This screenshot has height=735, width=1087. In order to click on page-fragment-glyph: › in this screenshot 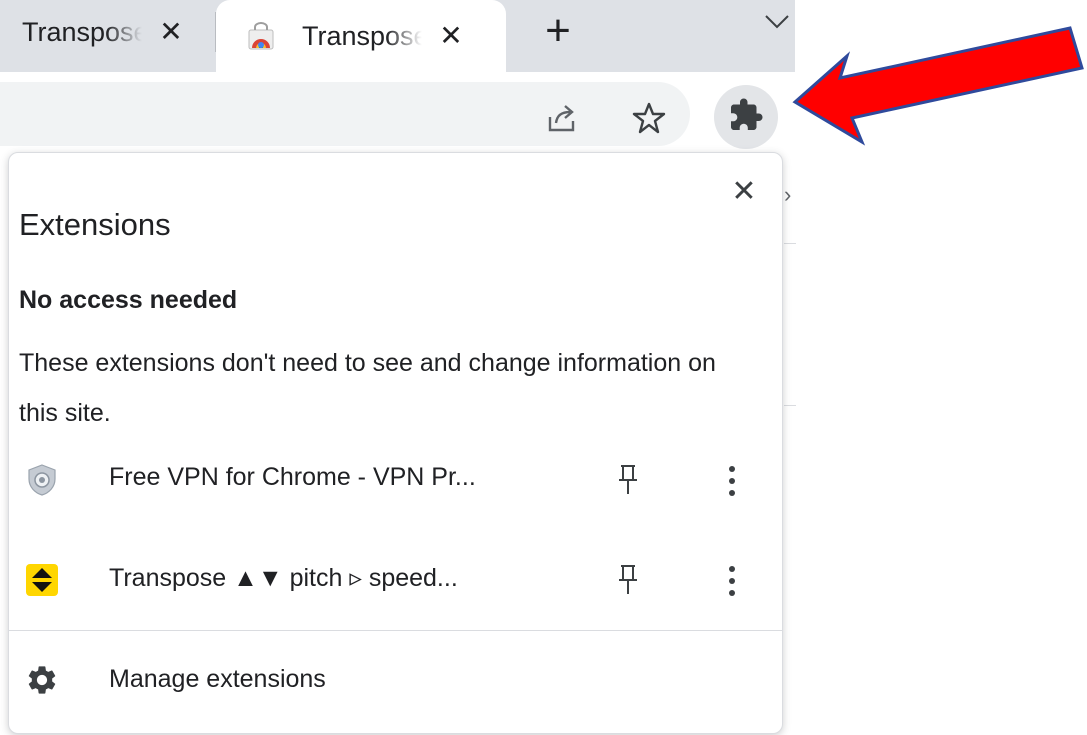, I will do `click(788, 194)`.